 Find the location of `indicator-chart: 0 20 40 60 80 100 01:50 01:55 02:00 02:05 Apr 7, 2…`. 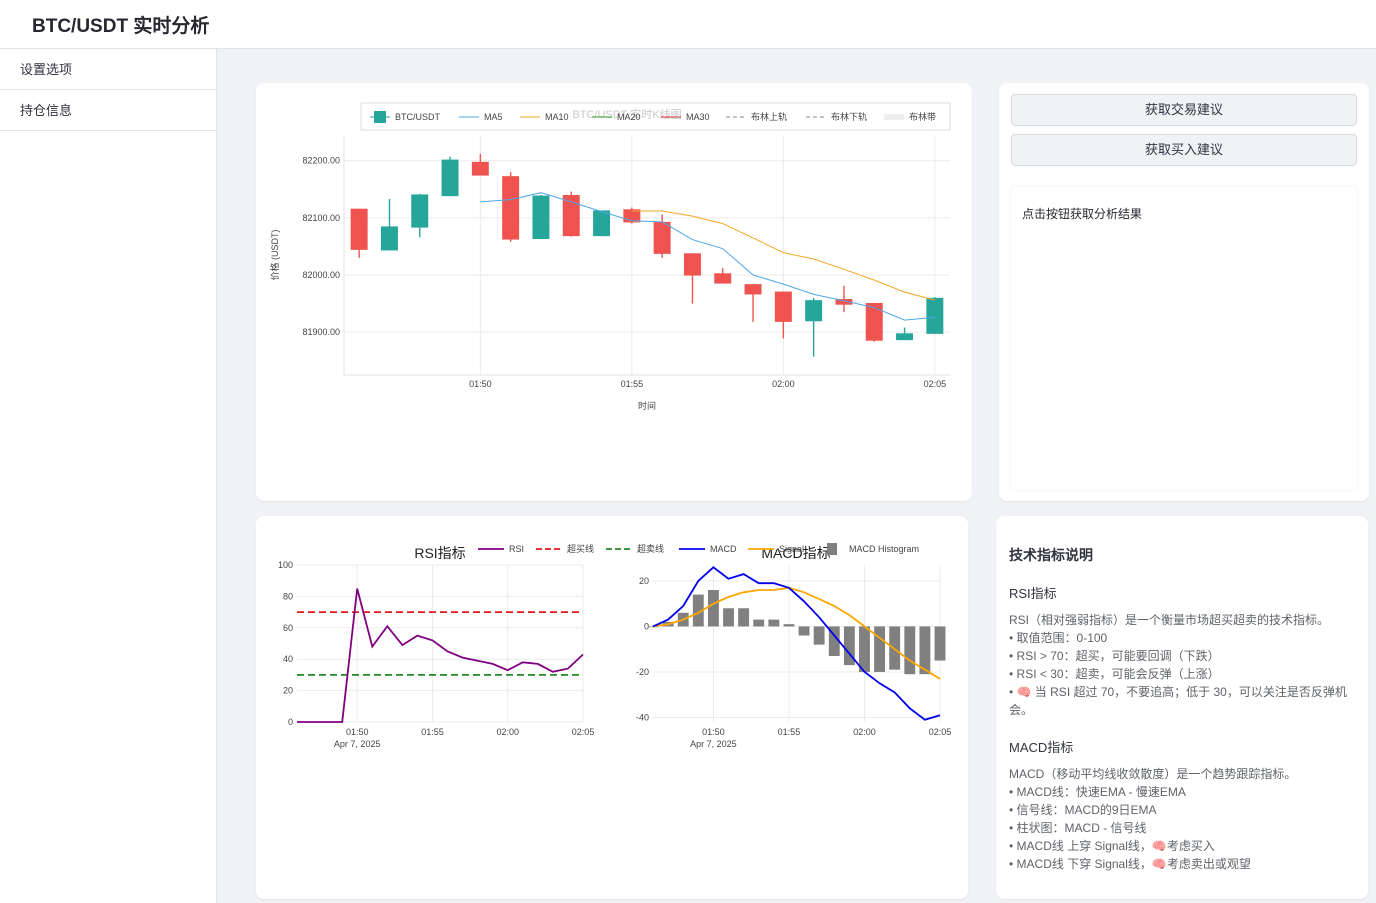

indicator-chart: 0 20 40 60 80 100 01:50 01:55 02:00 02:05 Apr 7, 2… is located at coordinates (615, 646).